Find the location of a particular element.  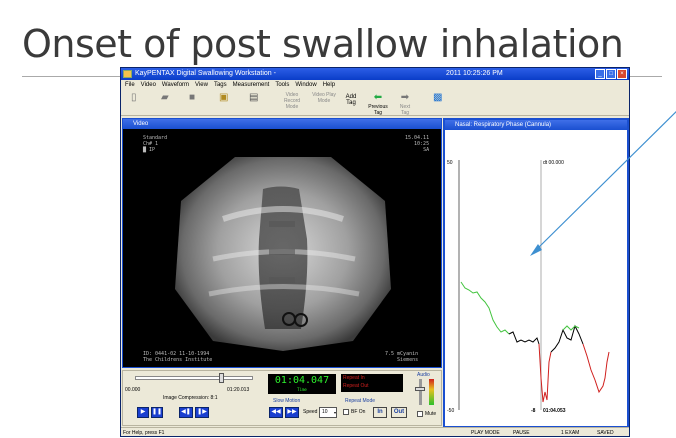

audio-slider-track is located at coordinates (420, 392).